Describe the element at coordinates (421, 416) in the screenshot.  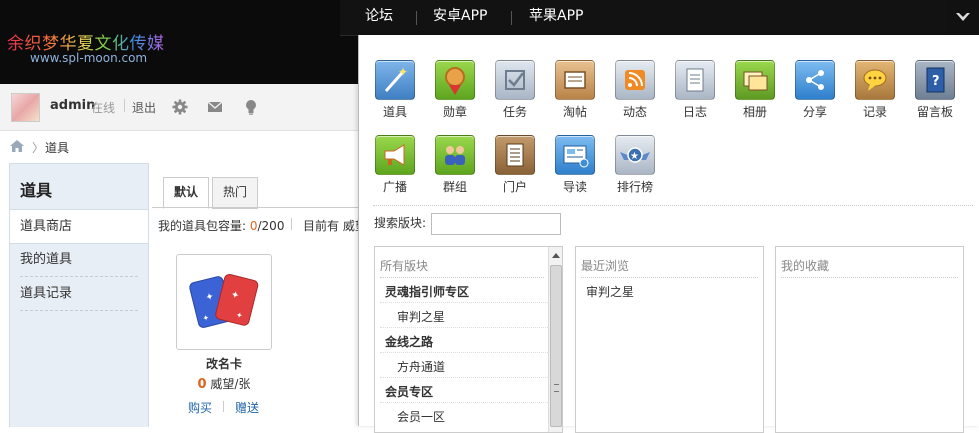
I see `forum-item: 会员一区` at that location.